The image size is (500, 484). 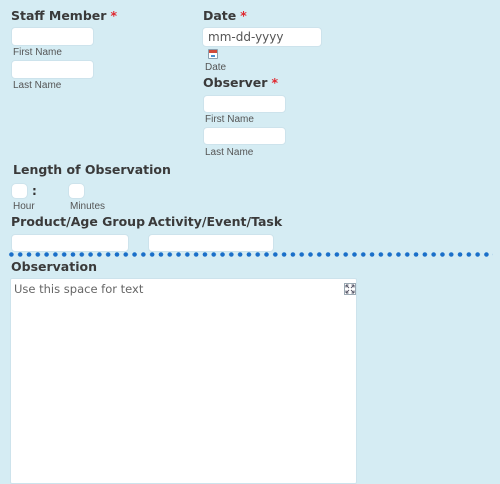 What do you see at coordinates (78, 221) in the screenshot?
I see `product-age-group-label: Product/Age Group` at bounding box center [78, 221].